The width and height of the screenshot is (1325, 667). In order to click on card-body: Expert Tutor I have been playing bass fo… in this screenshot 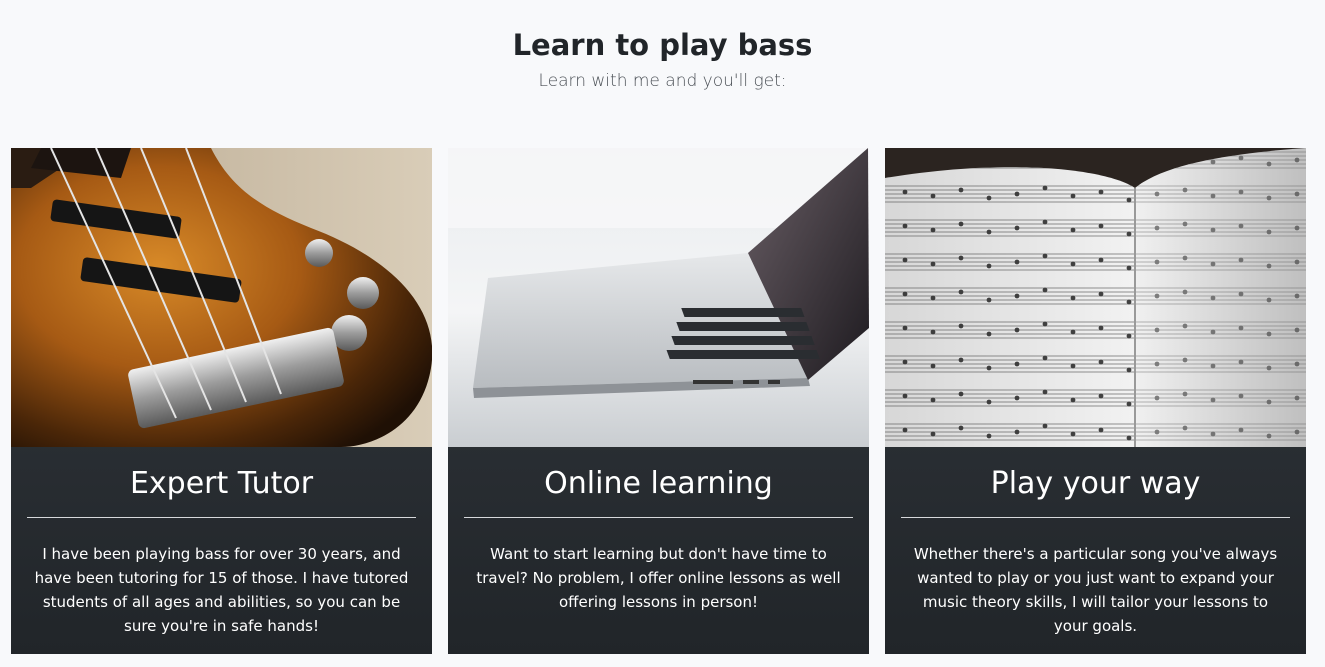, I will do `click(221, 550)`.